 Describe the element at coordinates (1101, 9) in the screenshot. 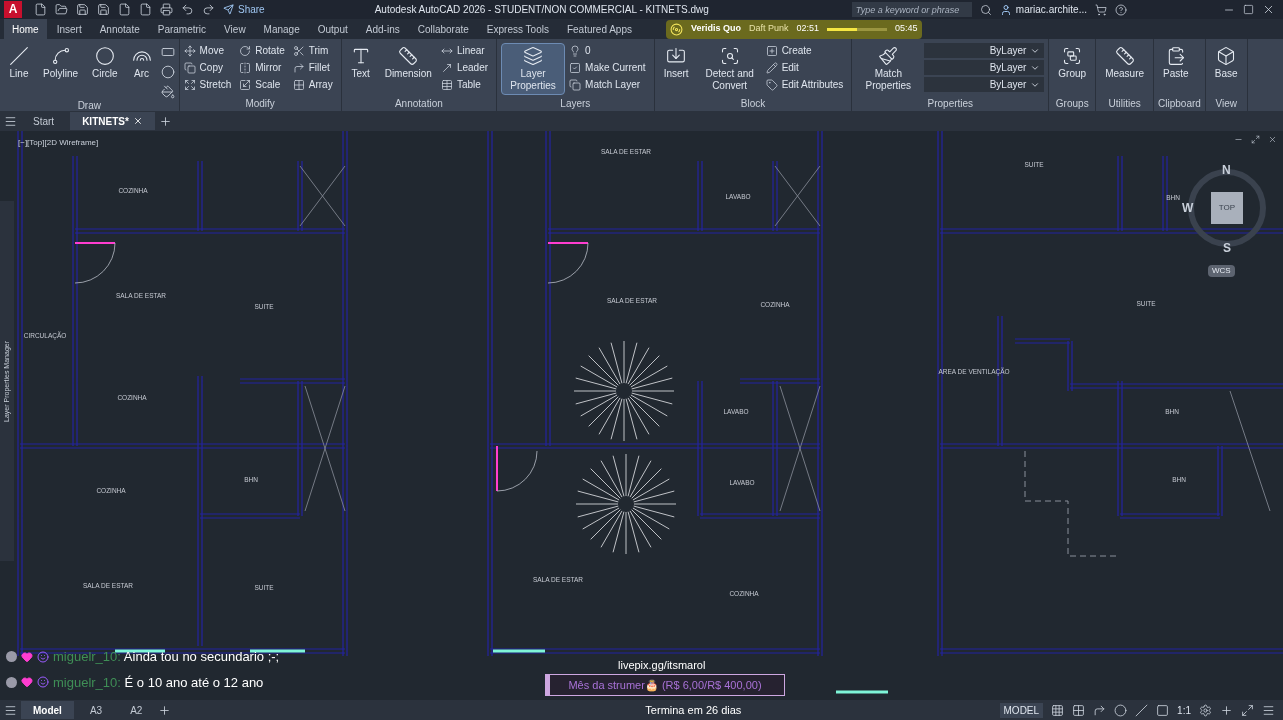

I see `cart-icon` at that location.